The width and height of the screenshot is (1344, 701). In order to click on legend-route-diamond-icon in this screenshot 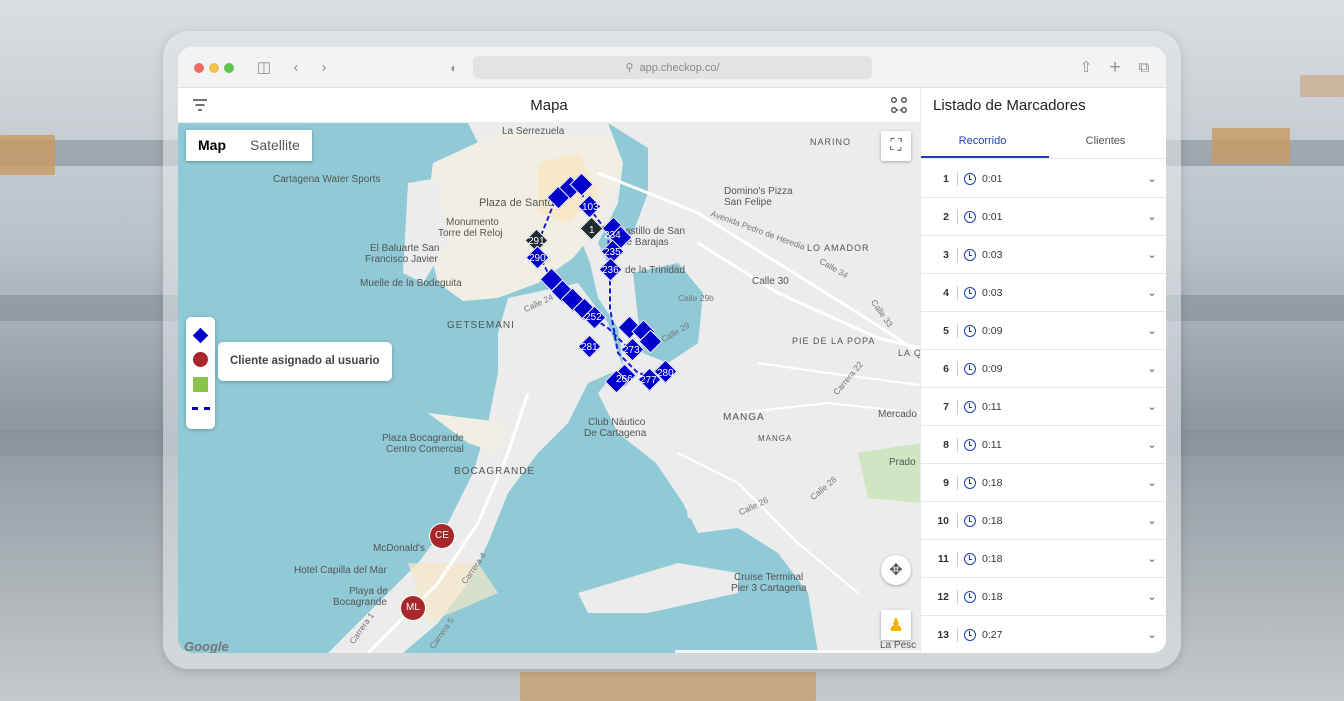, I will do `click(200, 335)`.